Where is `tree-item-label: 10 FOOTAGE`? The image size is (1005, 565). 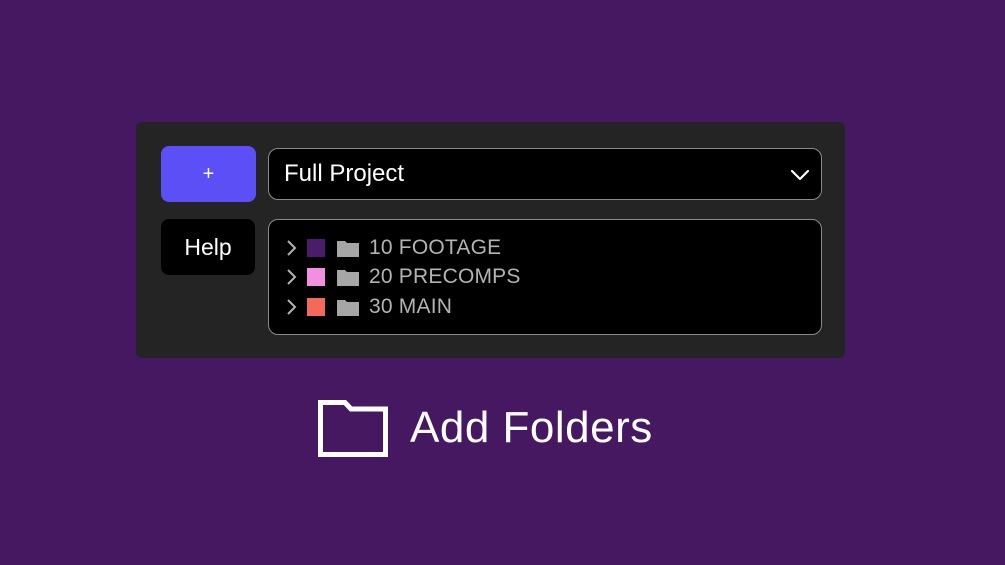 tree-item-label: 10 FOOTAGE is located at coordinates (435, 247).